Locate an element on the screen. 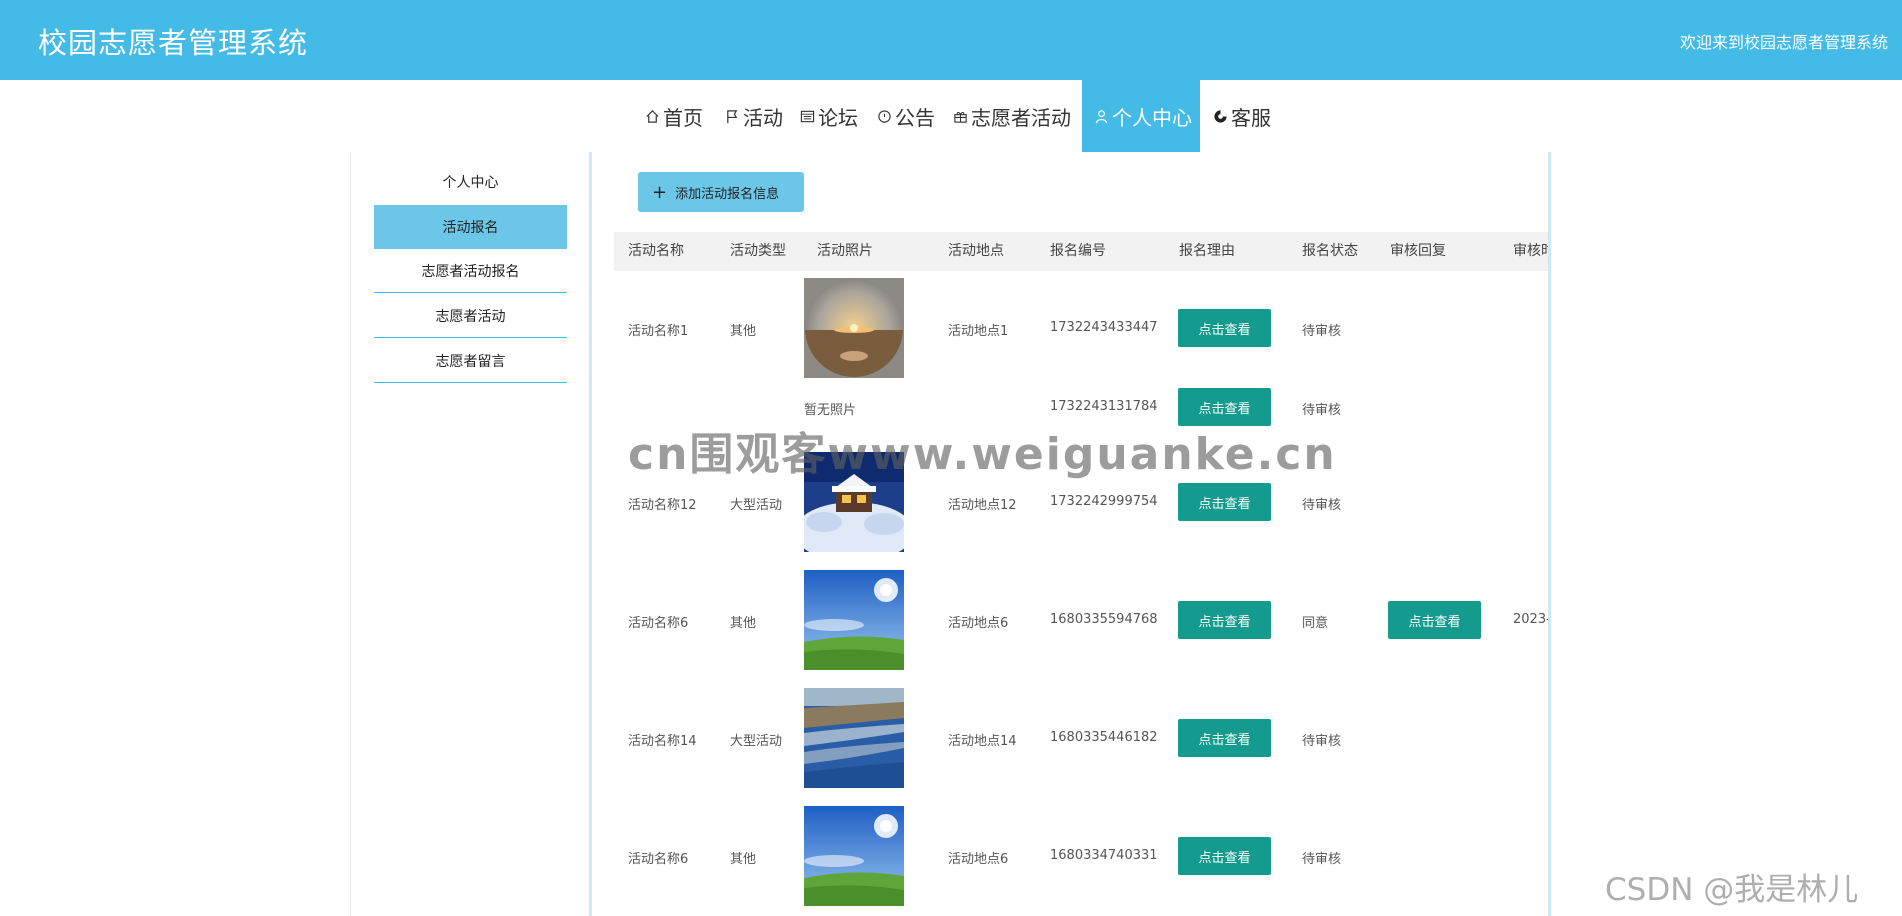 The height and width of the screenshot is (916, 1902). cell-activity-name: 活动名称14 is located at coordinates (662, 741).